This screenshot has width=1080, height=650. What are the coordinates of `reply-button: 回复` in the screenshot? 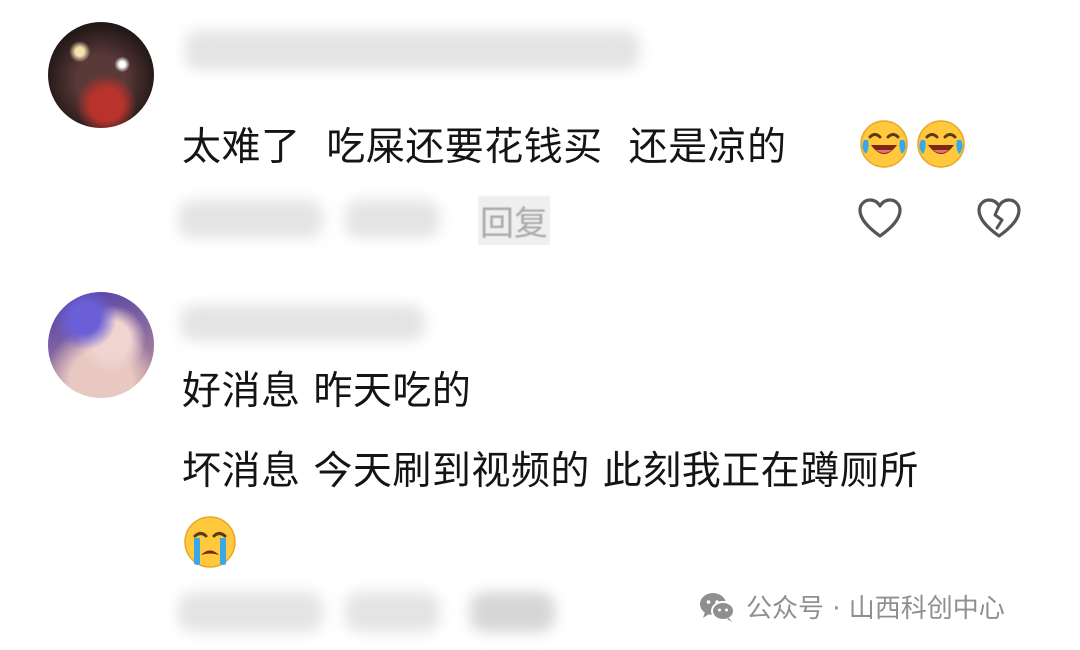 It's located at (514, 220).